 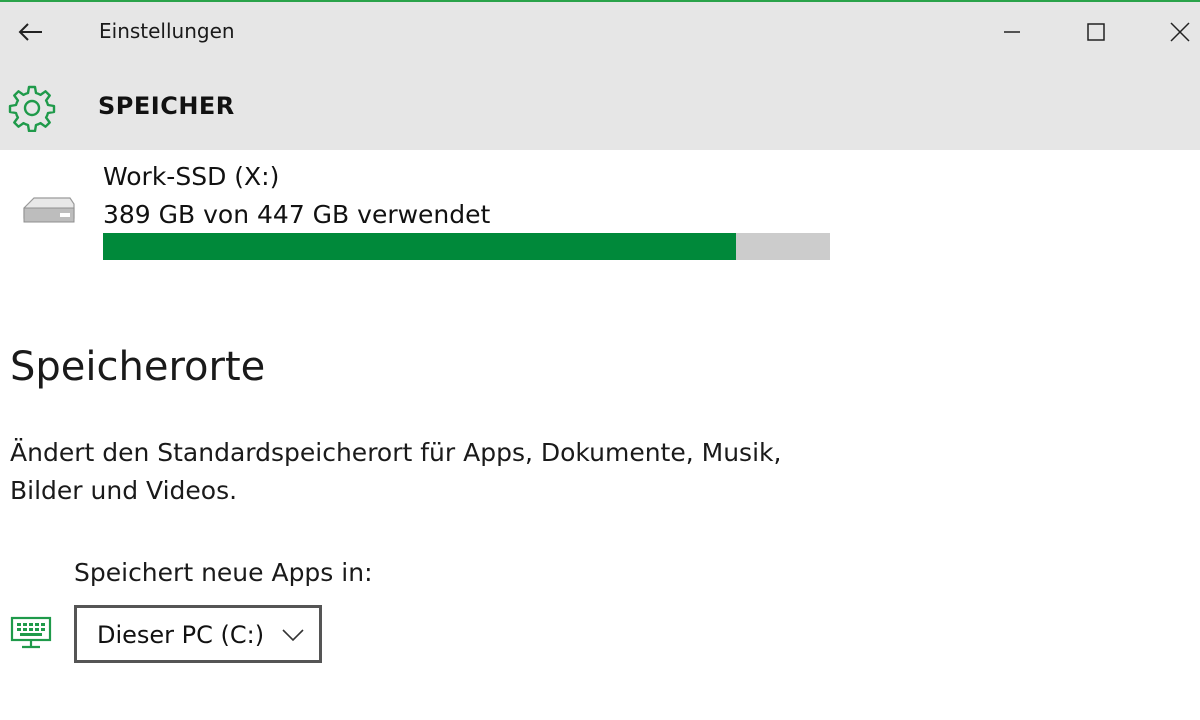 I want to click on title-bar: Einstellungen, so click(x=600, y=32).